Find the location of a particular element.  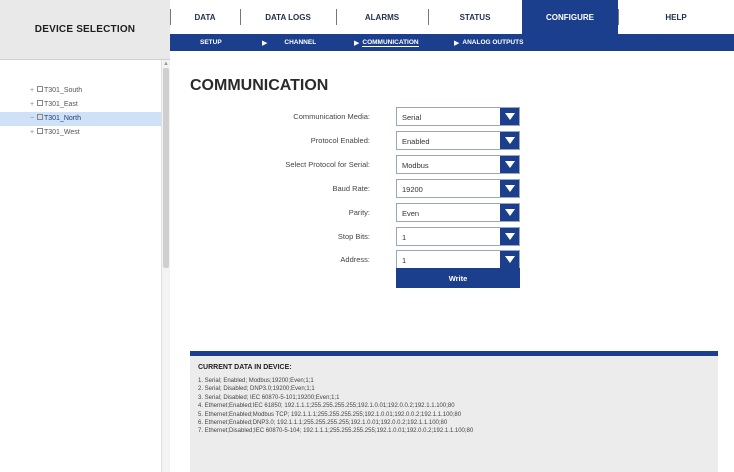

field-label: Baud Rate: is located at coordinates (351, 188).